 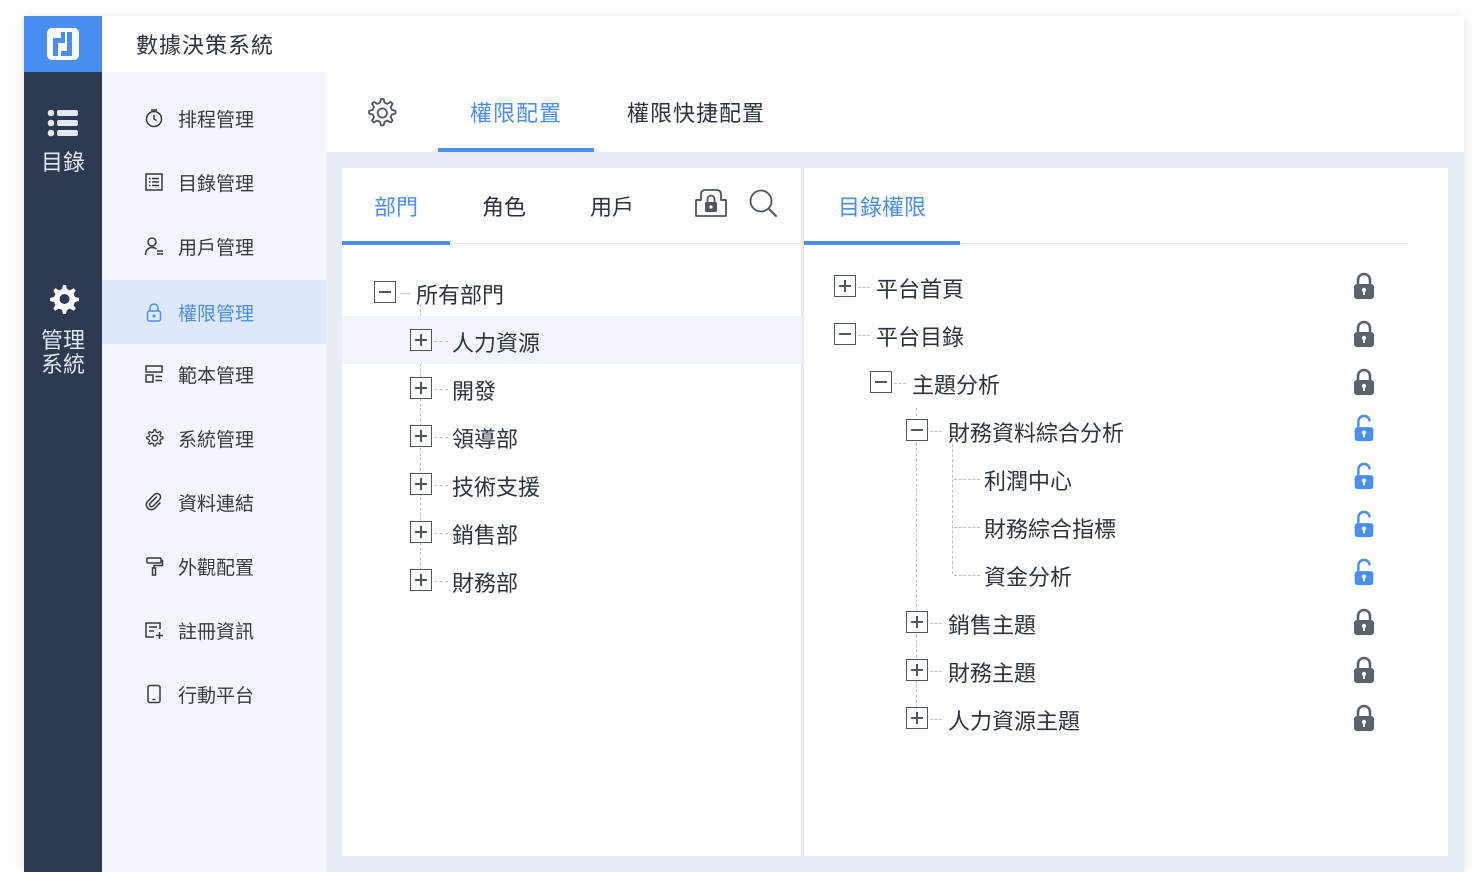 I want to click on menu-item-permissions: 權限管理, so click(x=214, y=312).